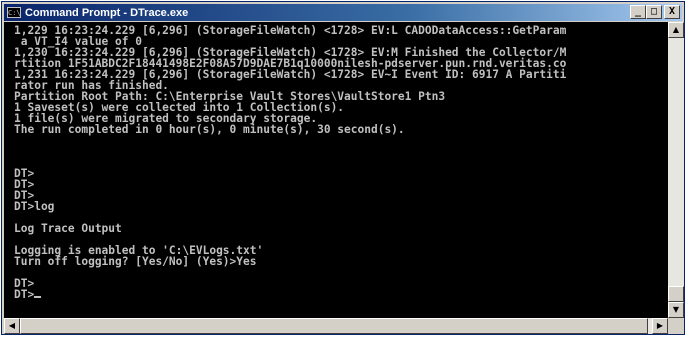  What do you see at coordinates (676, 294) in the screenshot?
I see `vertical-scroll-thumb` at bounding box center [676, 294].